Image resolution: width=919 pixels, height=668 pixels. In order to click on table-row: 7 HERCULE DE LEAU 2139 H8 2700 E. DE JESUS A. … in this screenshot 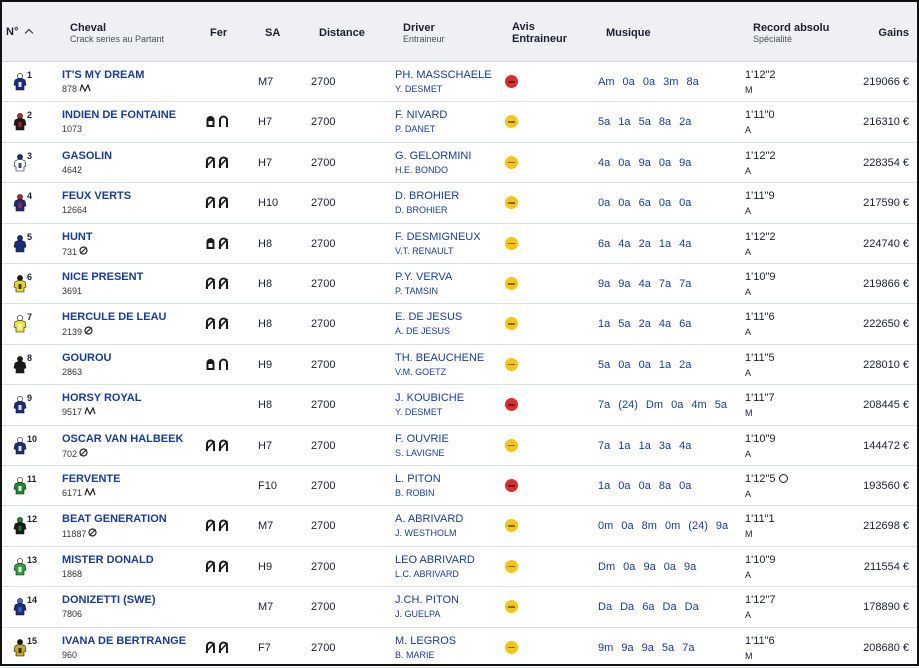, I will do `click(459, 324)`.